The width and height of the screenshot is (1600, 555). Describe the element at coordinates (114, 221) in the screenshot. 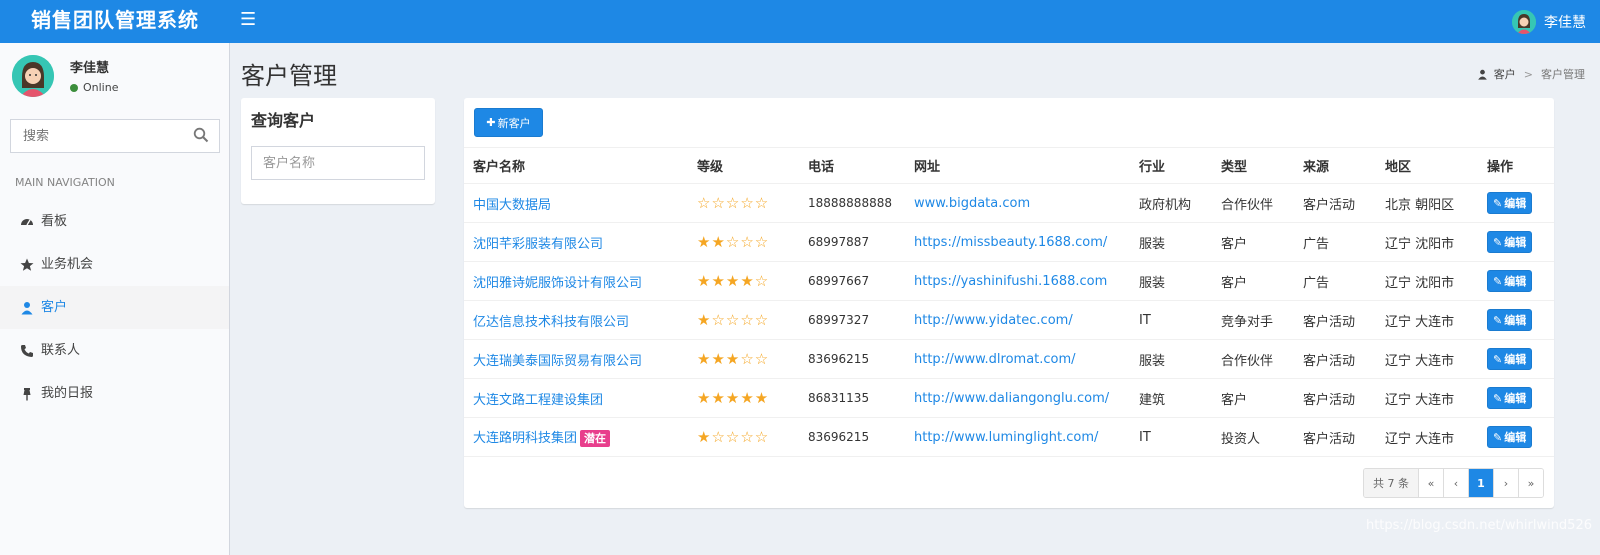

I see `sidebar-item-dashboard: 看板` at that location.